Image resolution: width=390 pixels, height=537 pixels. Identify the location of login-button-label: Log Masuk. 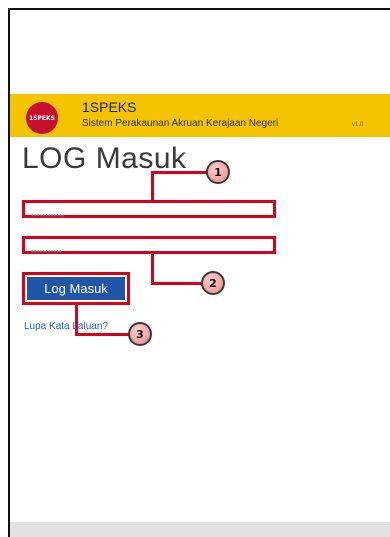
(76, 288).